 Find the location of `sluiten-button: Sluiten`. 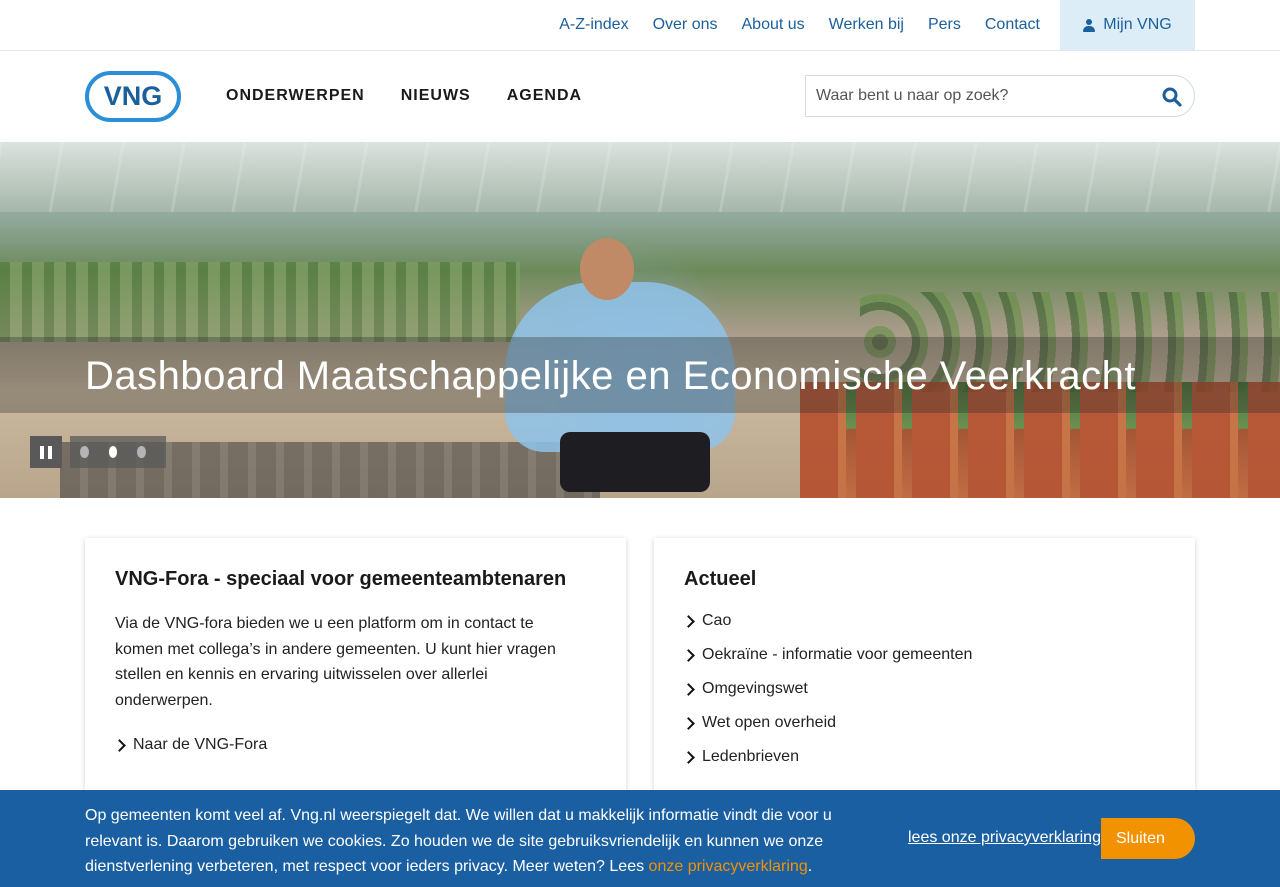

sluiten-button: Sluiten is located at coordinates (1148, 838).